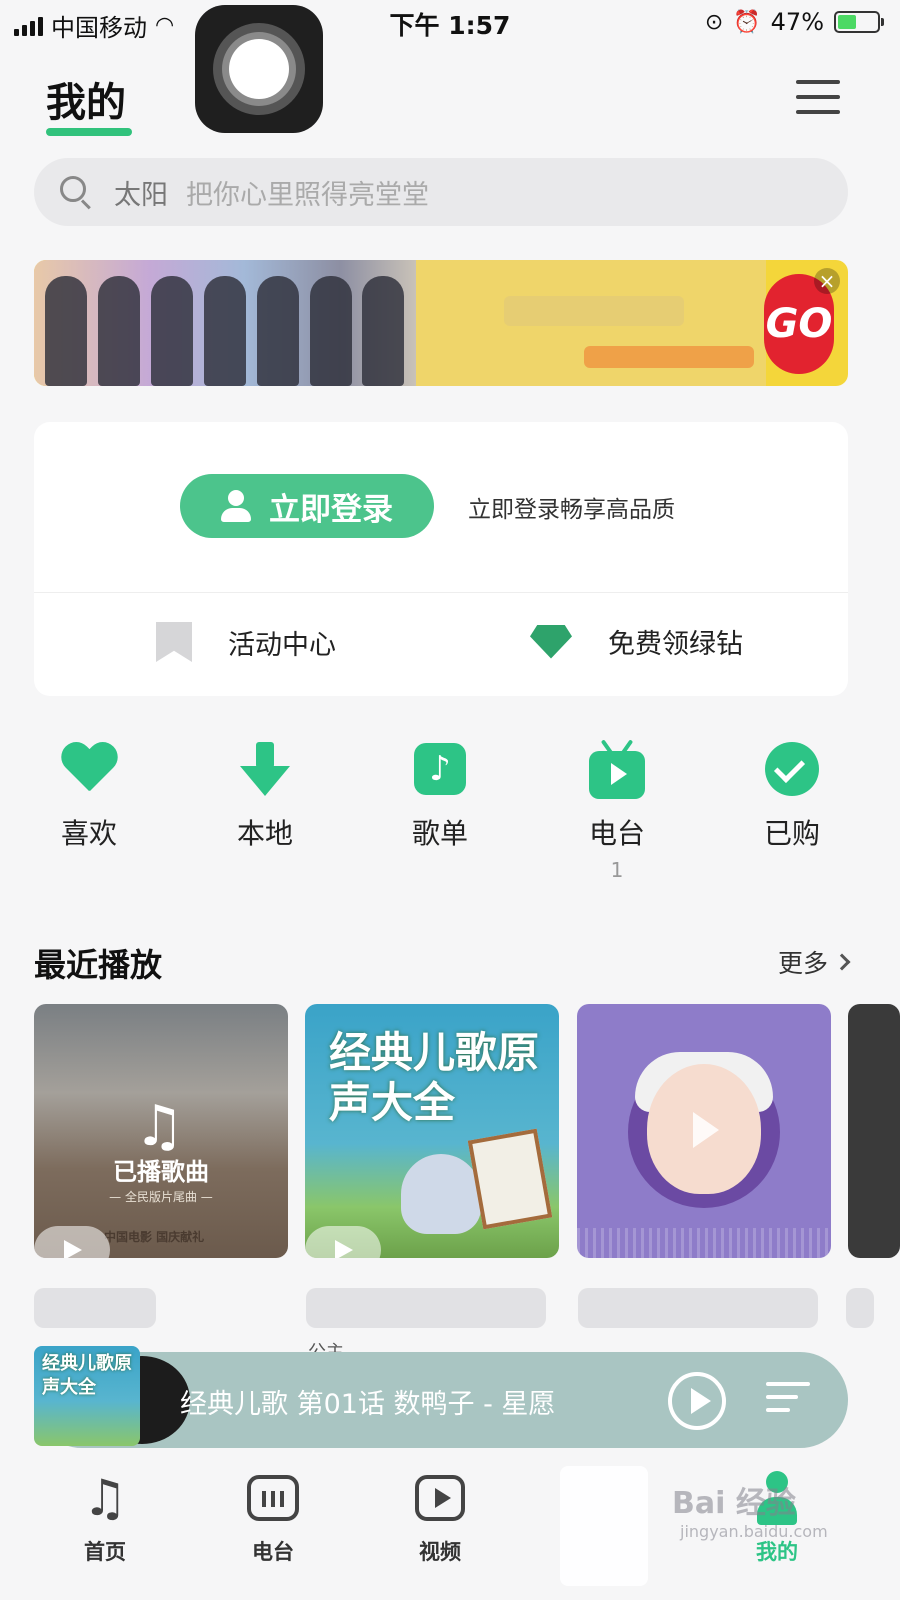 The width and height of the screenshot is (900, 1600). What do you see at coordinates (788, 1401) in the screenshot?
I see `playlist-queue-icon` at bounding box center [788, 1401].